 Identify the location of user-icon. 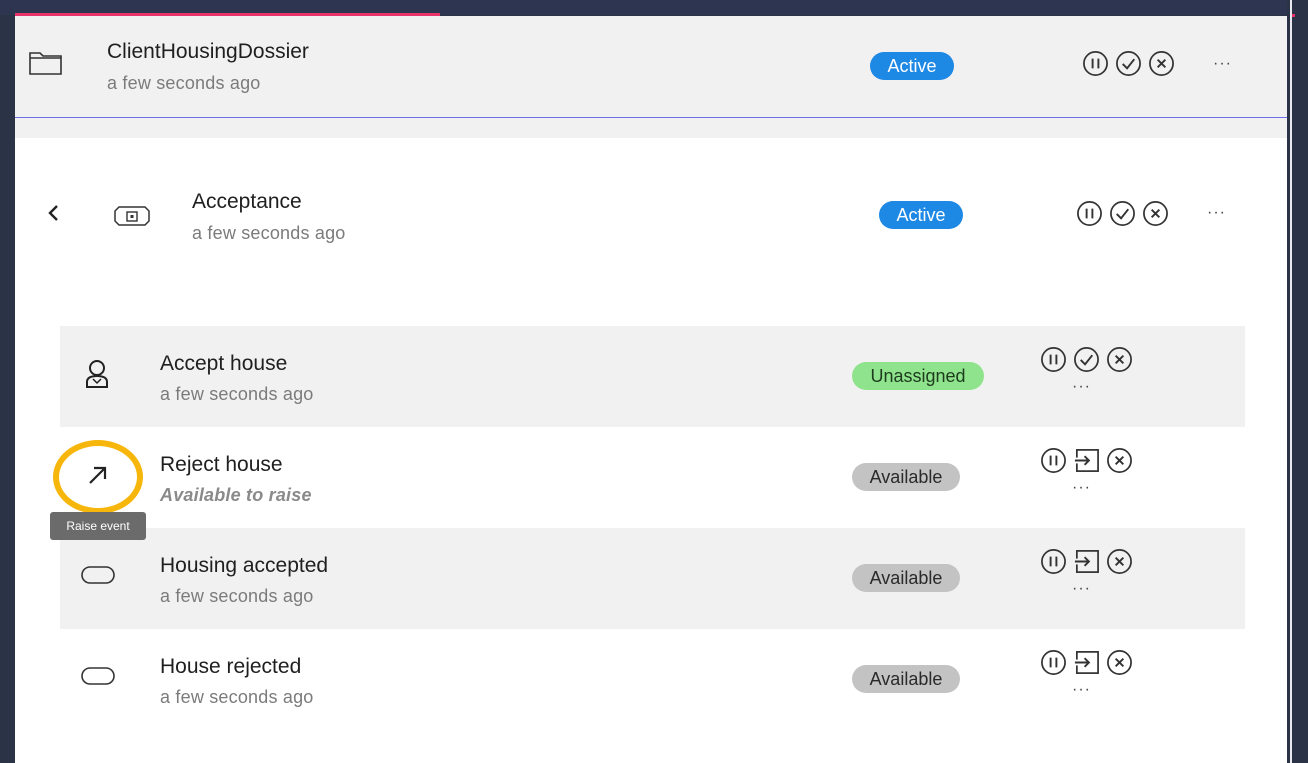
(97, 374).